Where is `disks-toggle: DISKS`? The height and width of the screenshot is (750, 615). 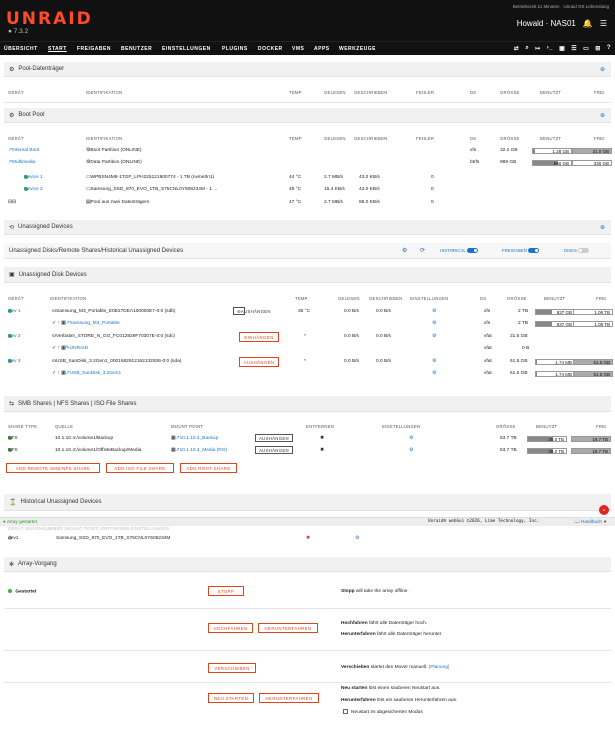 disks-toggle: DISKS is located at coordinates (577, 251).